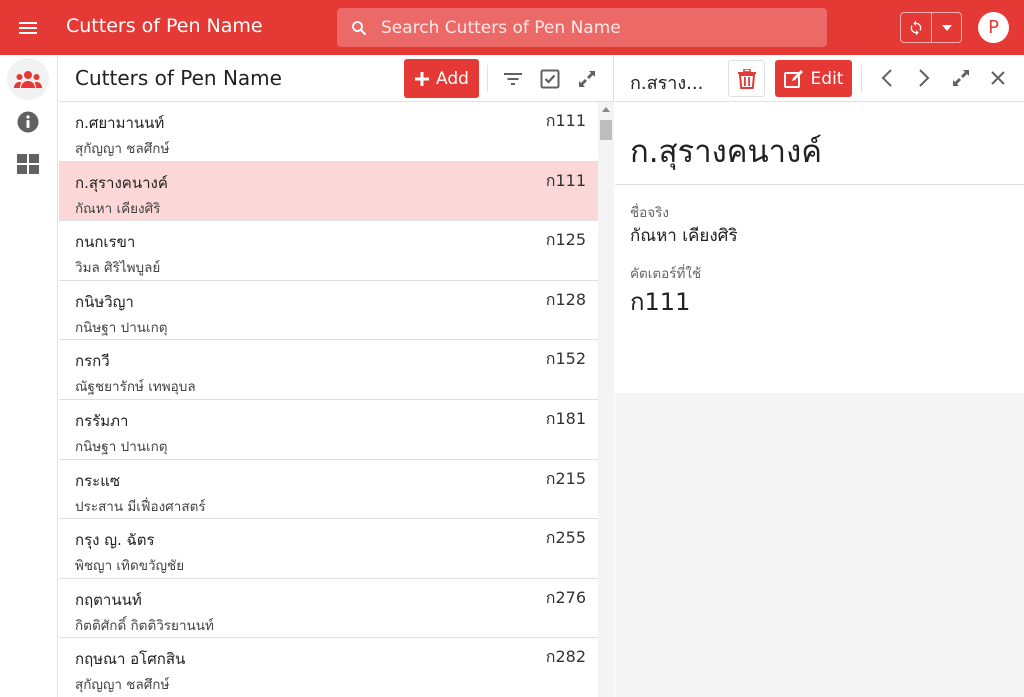  What do you see at coordinates (328, 430) in the screenshot?
I see `list-item: กรรัมภากนิษฐา ปานเกตุ ก181` at bounding box center [328, 430].